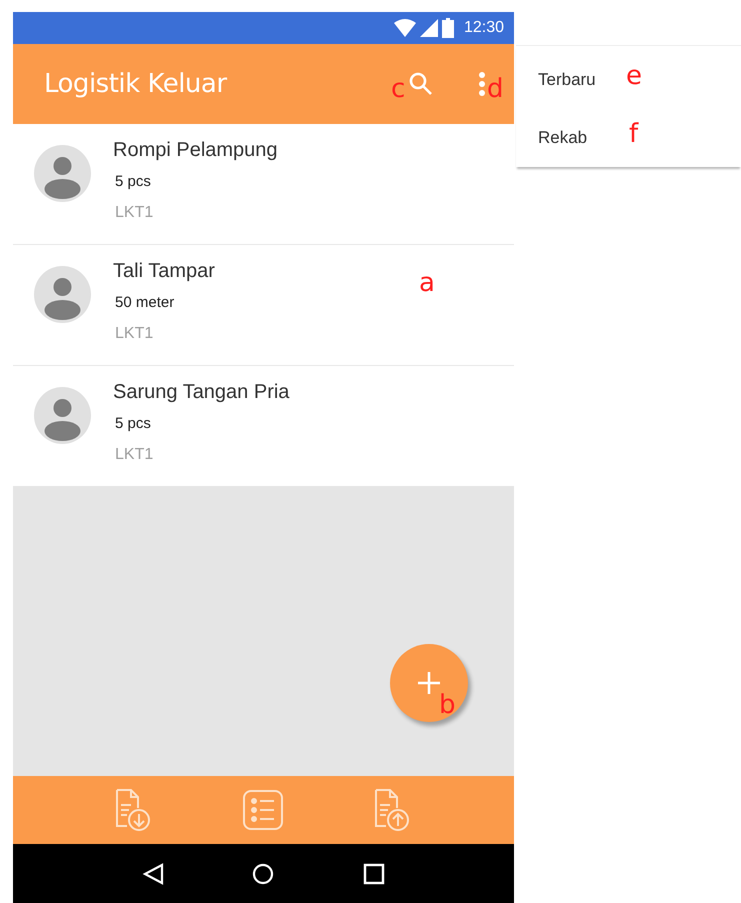 The height and width of the screenshot is (903, 741). Describe the element at coordinates (153, 873) in the screenshot. I see `back-icon` at that location.